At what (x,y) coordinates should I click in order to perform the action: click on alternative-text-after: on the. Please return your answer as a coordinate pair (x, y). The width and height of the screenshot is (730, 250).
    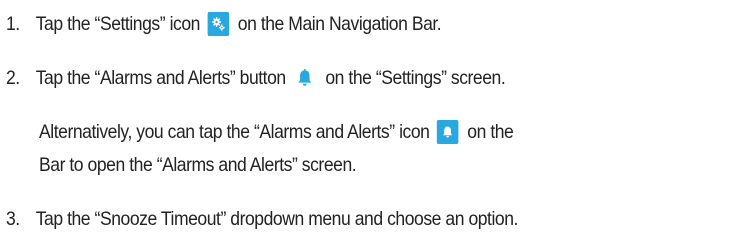
    Looking at the image, I should click on (490, 131).